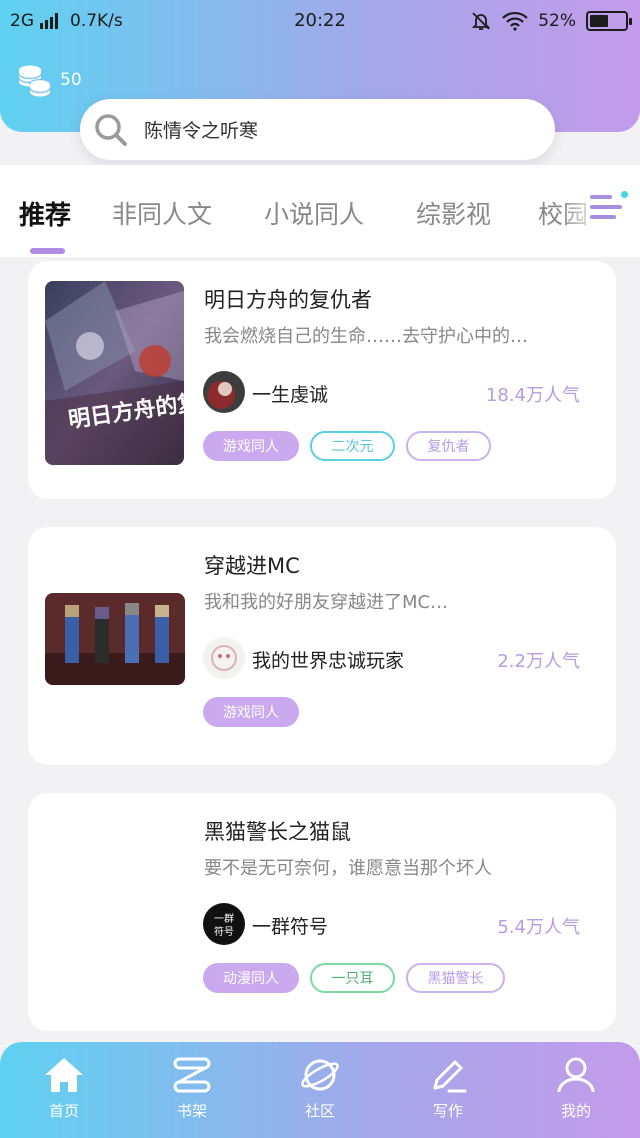  Describe the element at coordinates (609, 207) in the screenshot. I see `category-menu-button` at that location.